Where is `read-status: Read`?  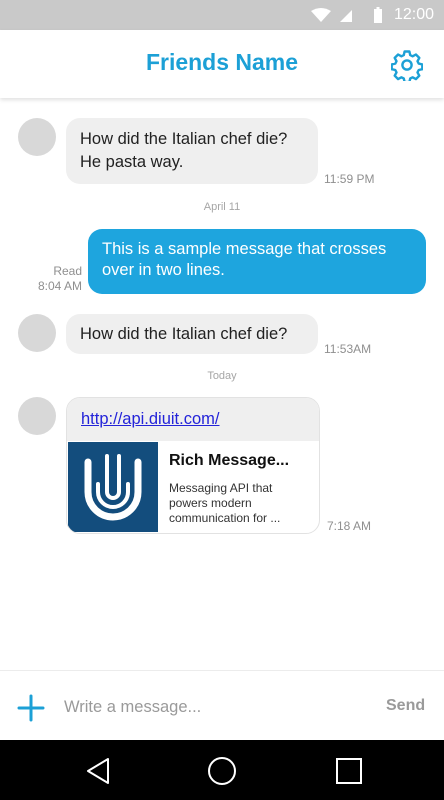
read-status: Read is located at coordinates (67, 271).